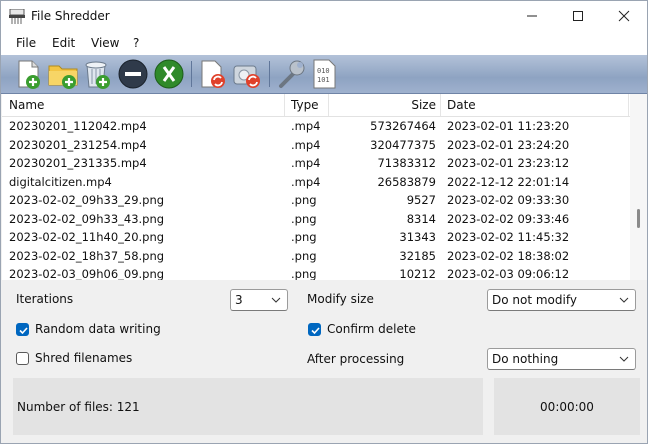 This screenshot has height=444, width=648. I want to click on add-recycle-bin-button, so click(97, 74).